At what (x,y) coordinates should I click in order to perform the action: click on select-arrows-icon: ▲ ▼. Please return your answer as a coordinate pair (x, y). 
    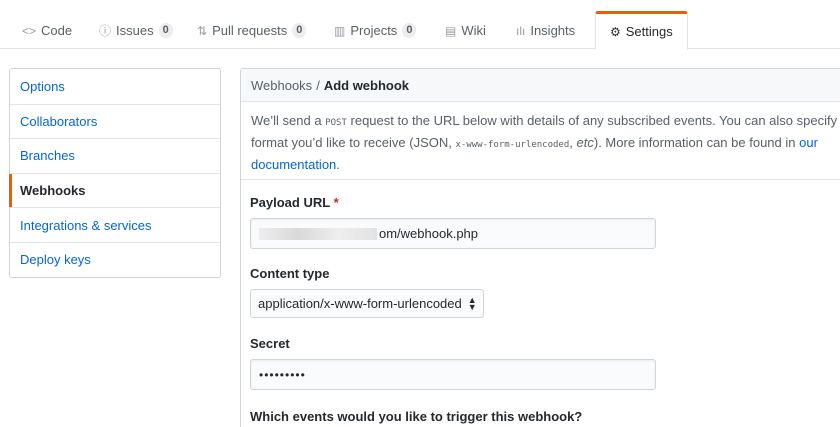
    Looking at the image, I should click on (472, 303).